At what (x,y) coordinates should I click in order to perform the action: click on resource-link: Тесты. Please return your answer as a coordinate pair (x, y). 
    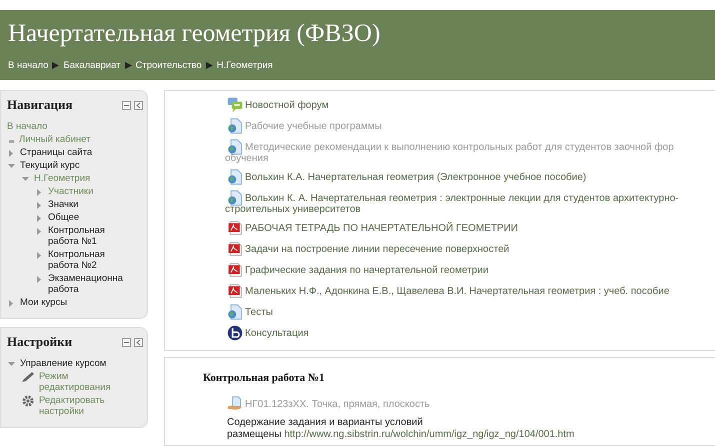
    Looking at the image, I should click on (259, 312).